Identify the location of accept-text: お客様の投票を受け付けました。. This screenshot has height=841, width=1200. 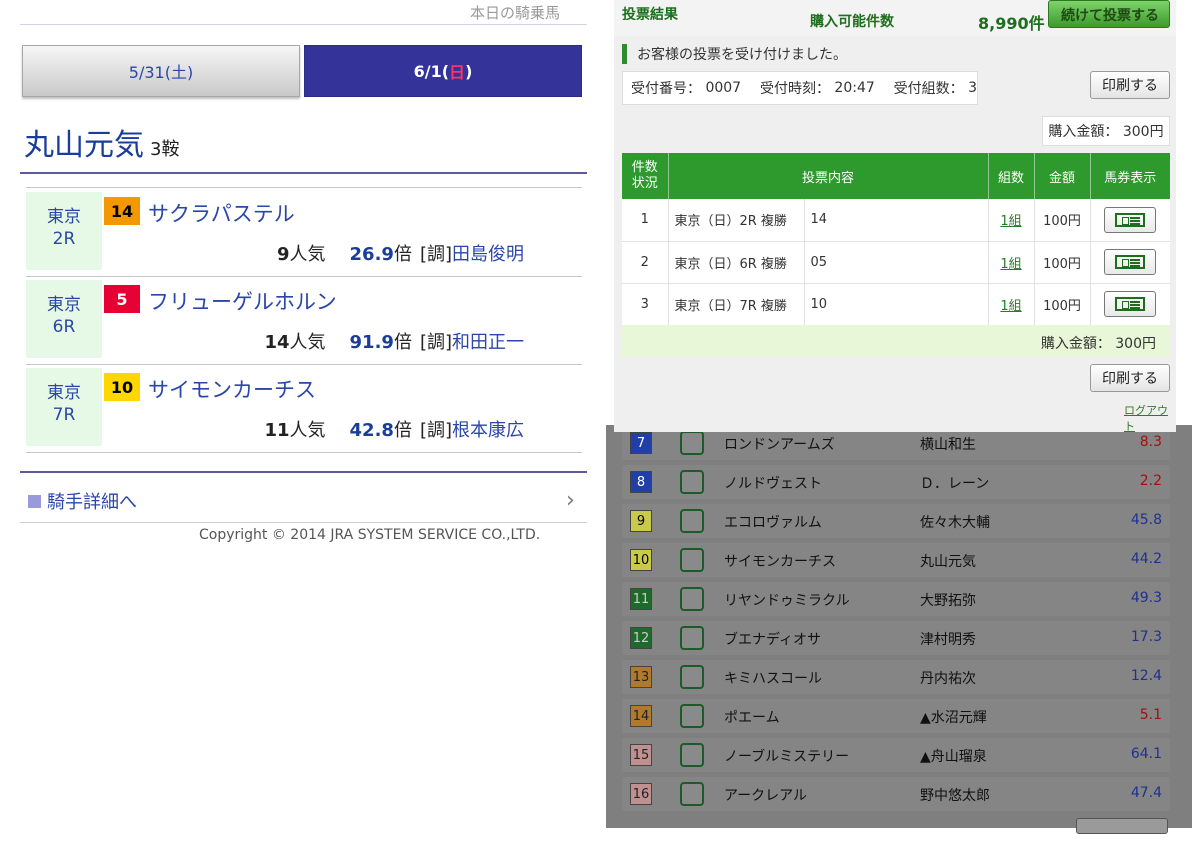
(742, 55).